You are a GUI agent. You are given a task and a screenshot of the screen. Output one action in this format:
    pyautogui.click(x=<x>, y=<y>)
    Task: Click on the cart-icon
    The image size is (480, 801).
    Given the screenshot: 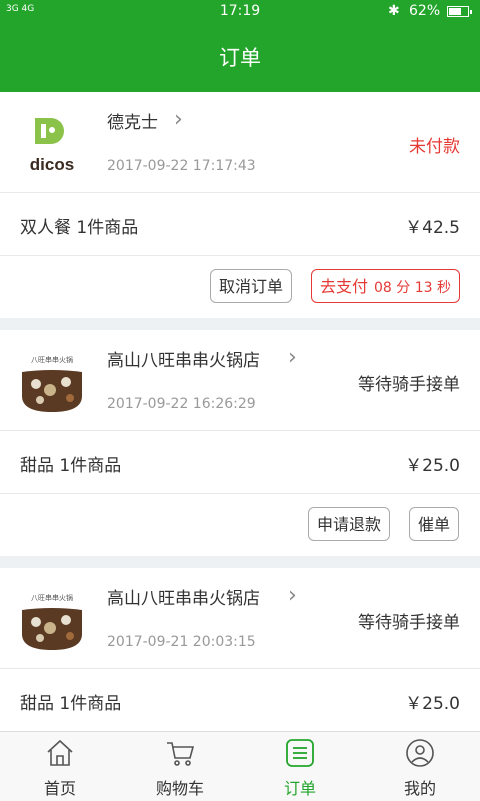 What is the action you would take?
    pyautogui.click(x=181, y=754)
    